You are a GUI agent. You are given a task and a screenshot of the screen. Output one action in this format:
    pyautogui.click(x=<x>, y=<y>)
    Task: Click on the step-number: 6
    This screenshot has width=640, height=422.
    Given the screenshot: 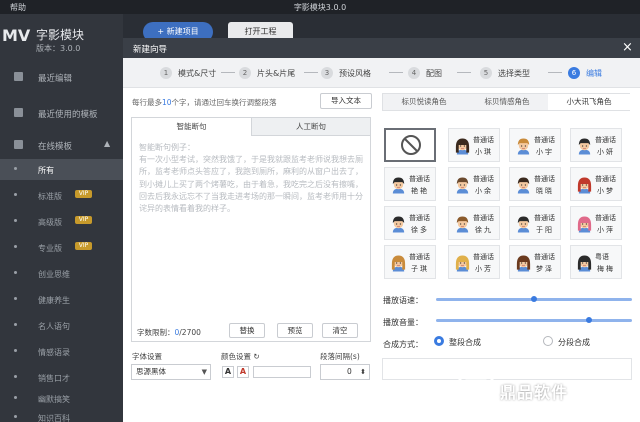 What is the action you would take?
    pyautogui.click(x=574, y=73)
    